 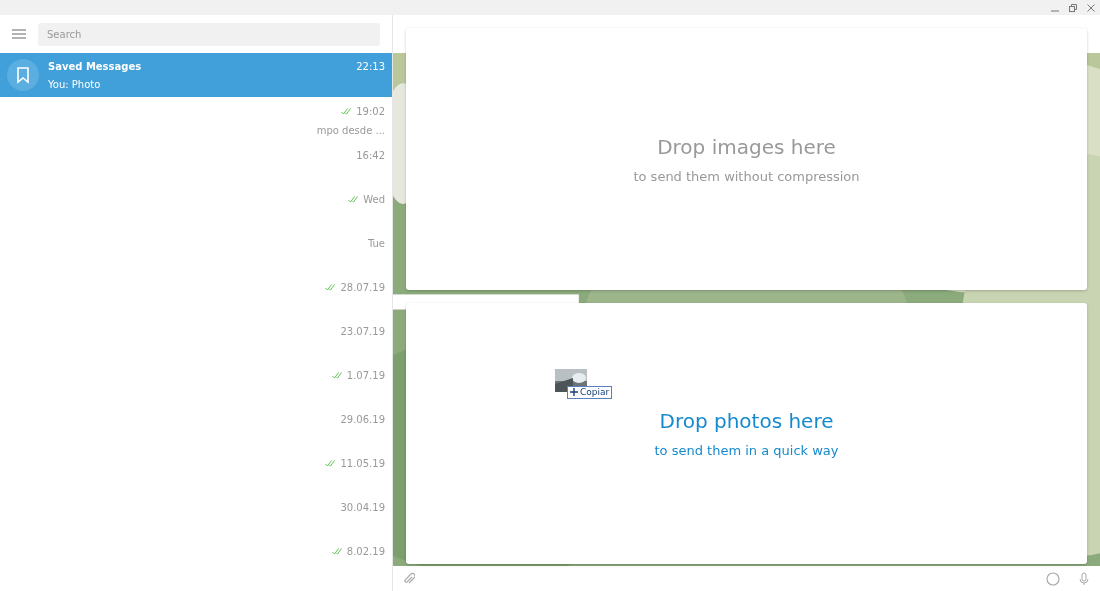 What do you see at coordinates (362, 464) in the screenshot?
I see `chat-time: 11.05.19` at bounding box center [362, 464].